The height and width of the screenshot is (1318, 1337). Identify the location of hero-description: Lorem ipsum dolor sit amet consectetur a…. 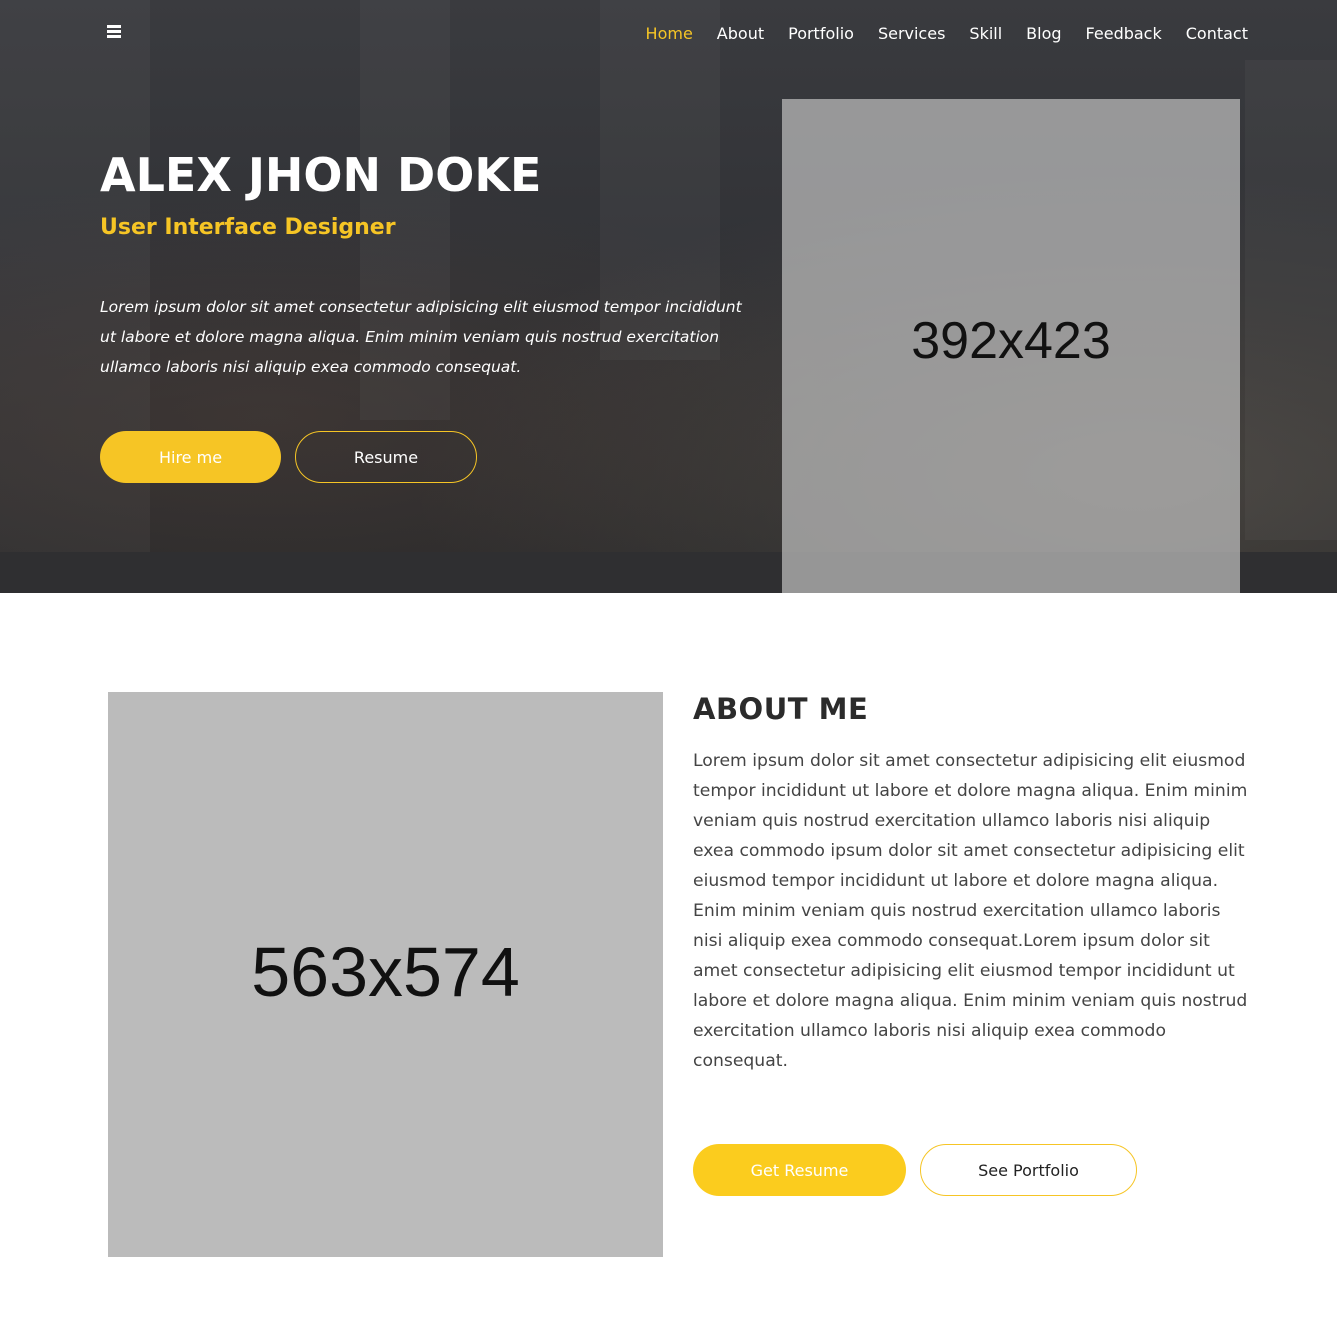
(421, 337).